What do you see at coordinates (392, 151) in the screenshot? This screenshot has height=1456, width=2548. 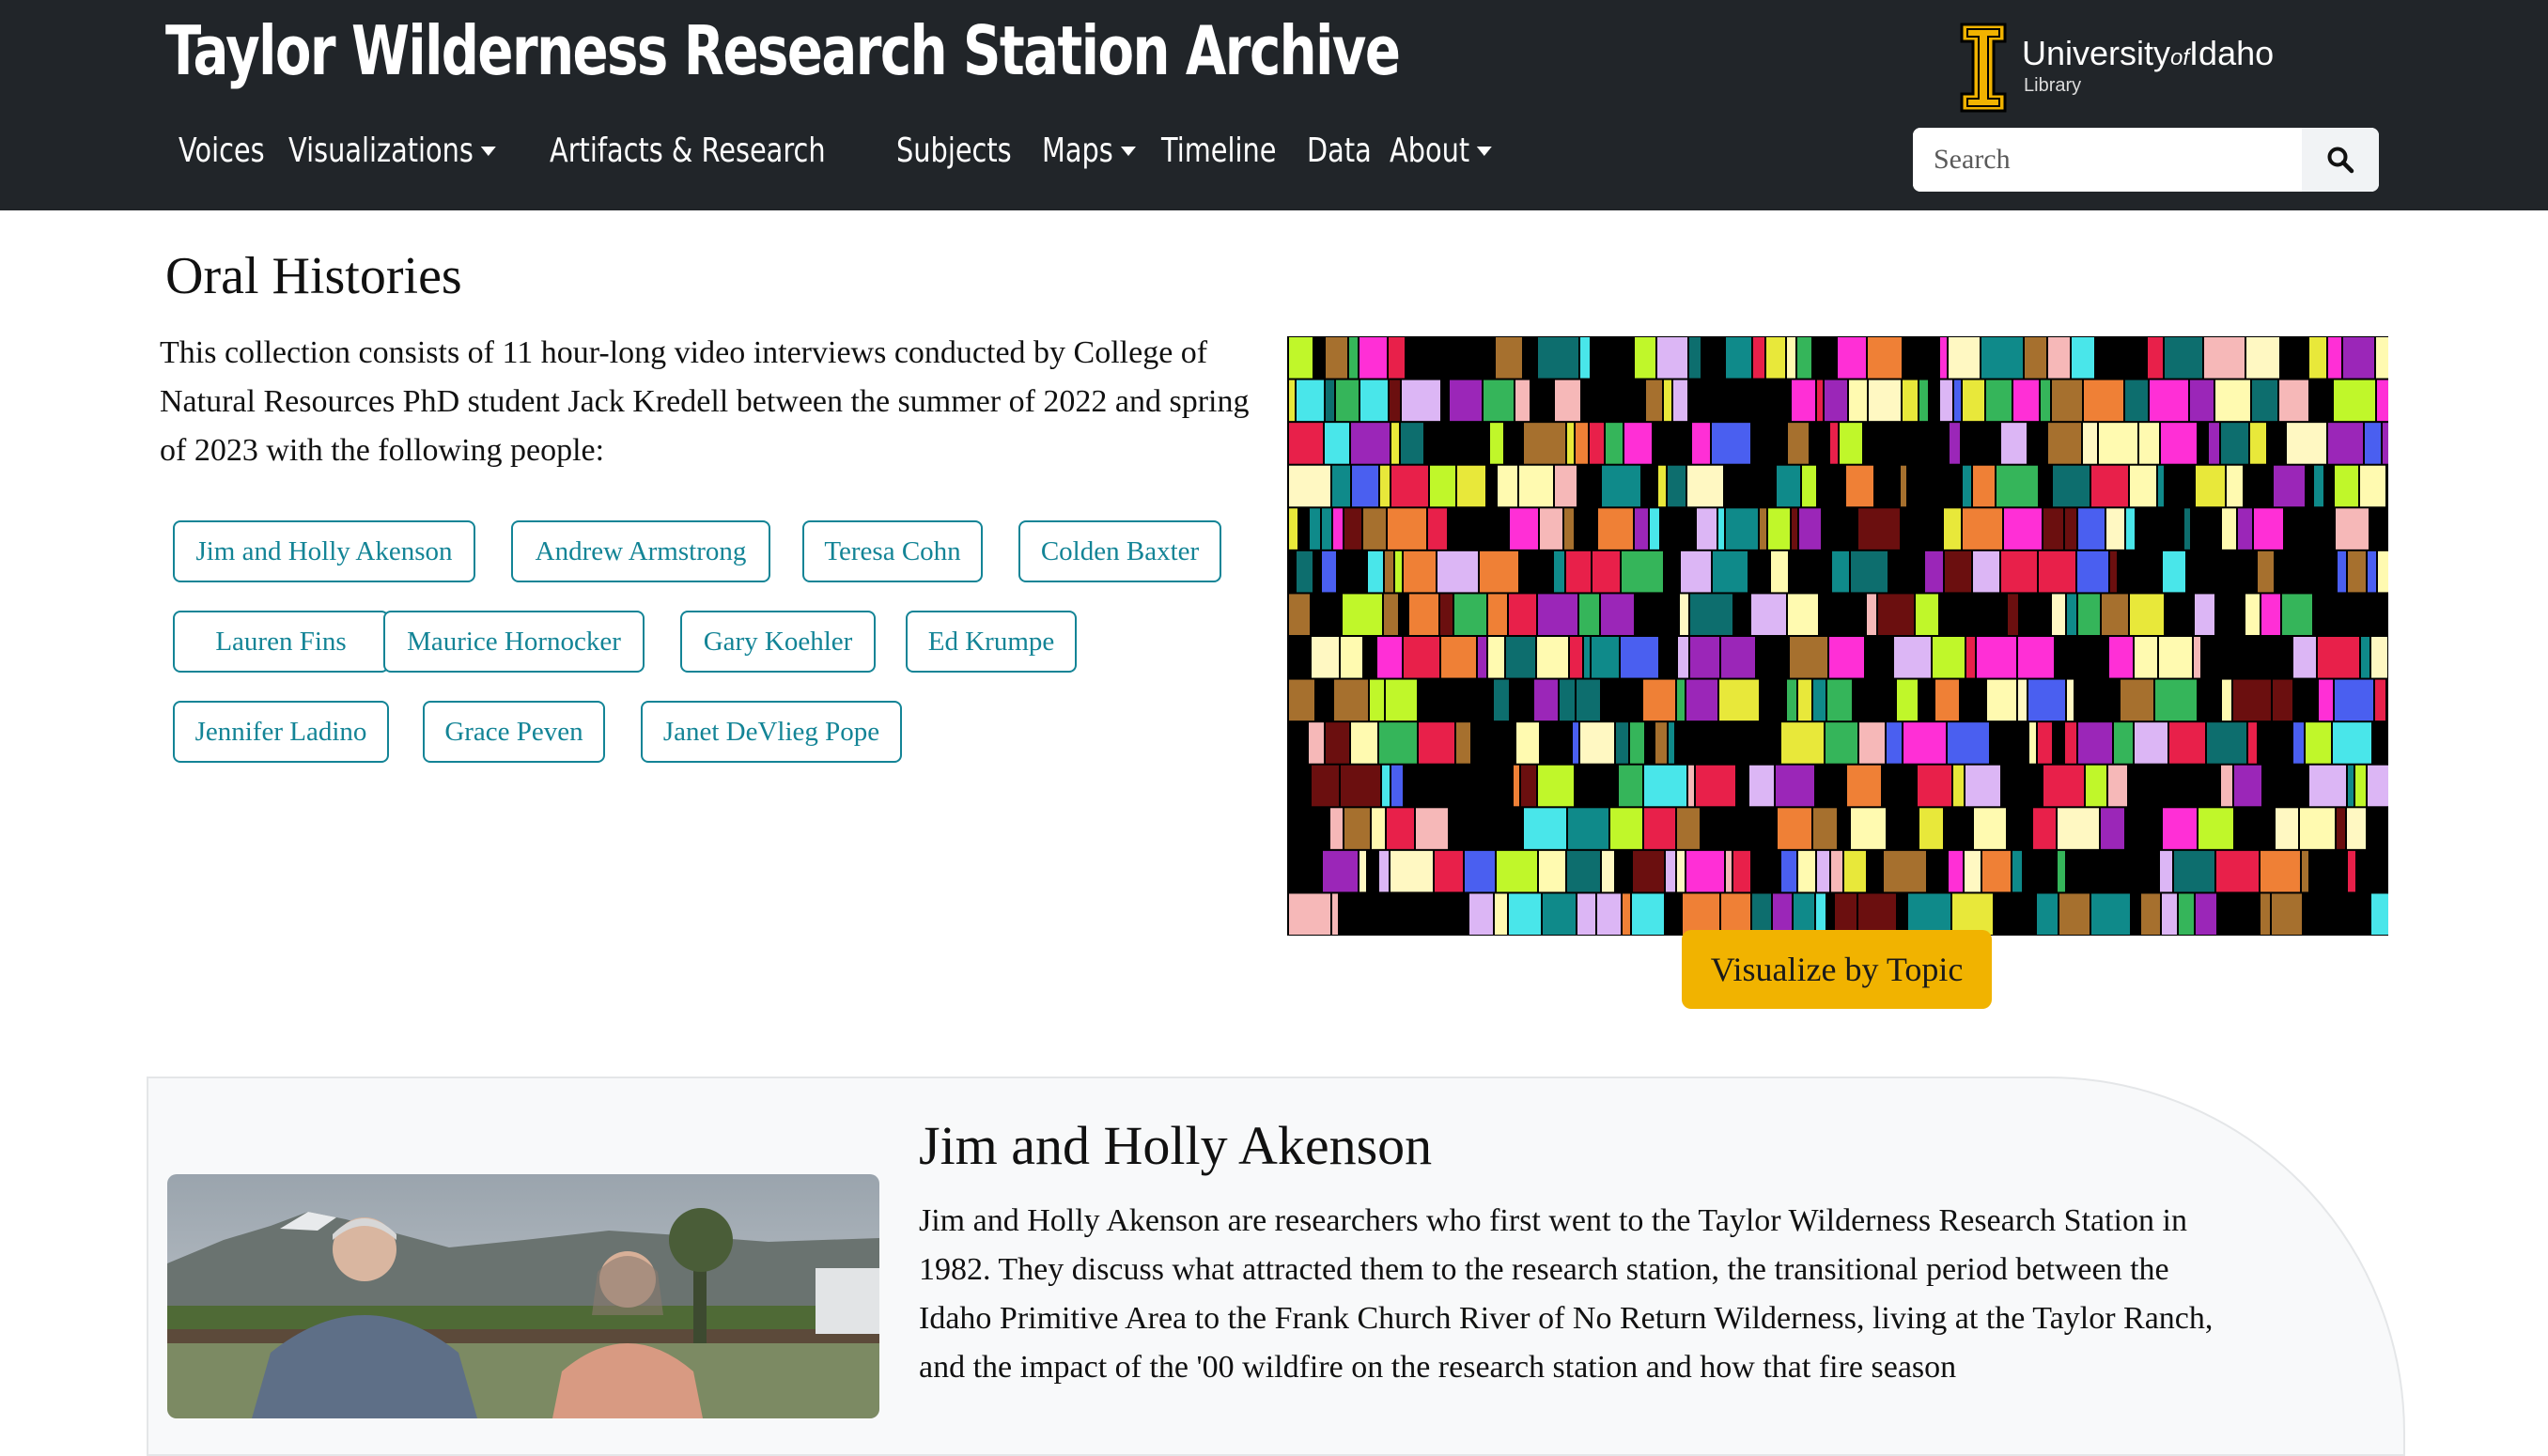 I see `nav-visualizations: Visualizations` at bounding box center [392, 151].